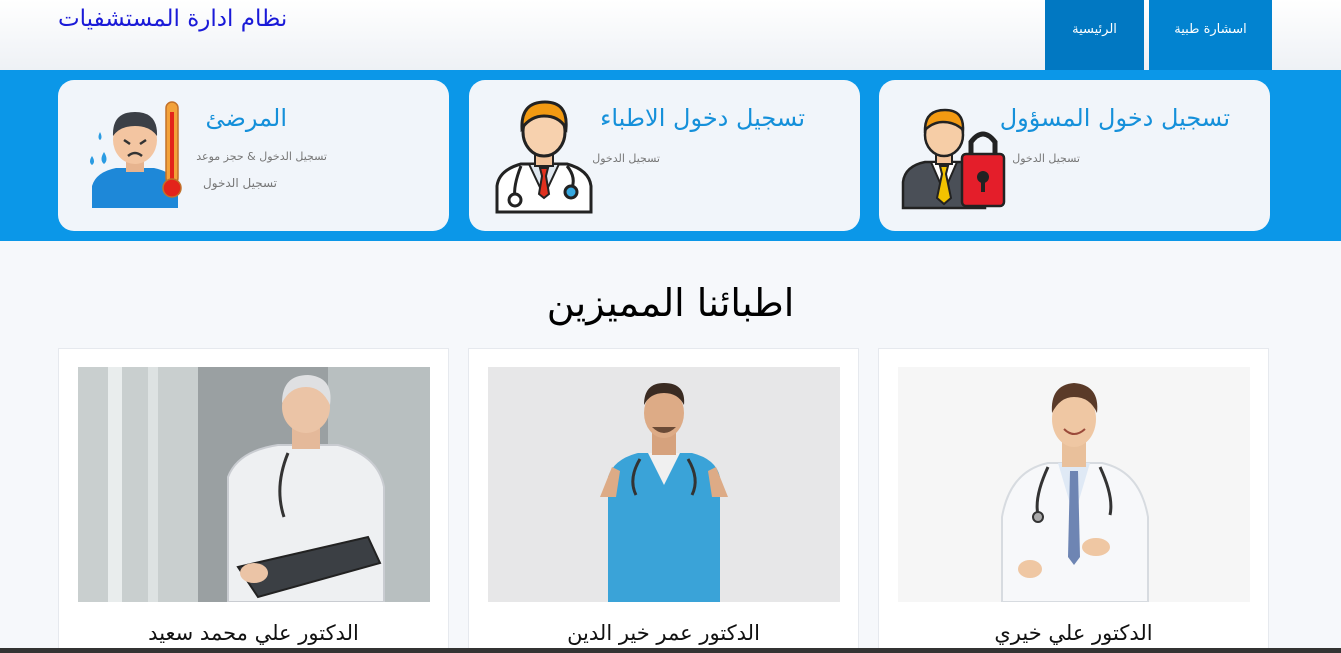  What do you see at coordinates (953, 159) in the screenshot?
I see `admin-lock-icon` at bounding box center [953, 159].